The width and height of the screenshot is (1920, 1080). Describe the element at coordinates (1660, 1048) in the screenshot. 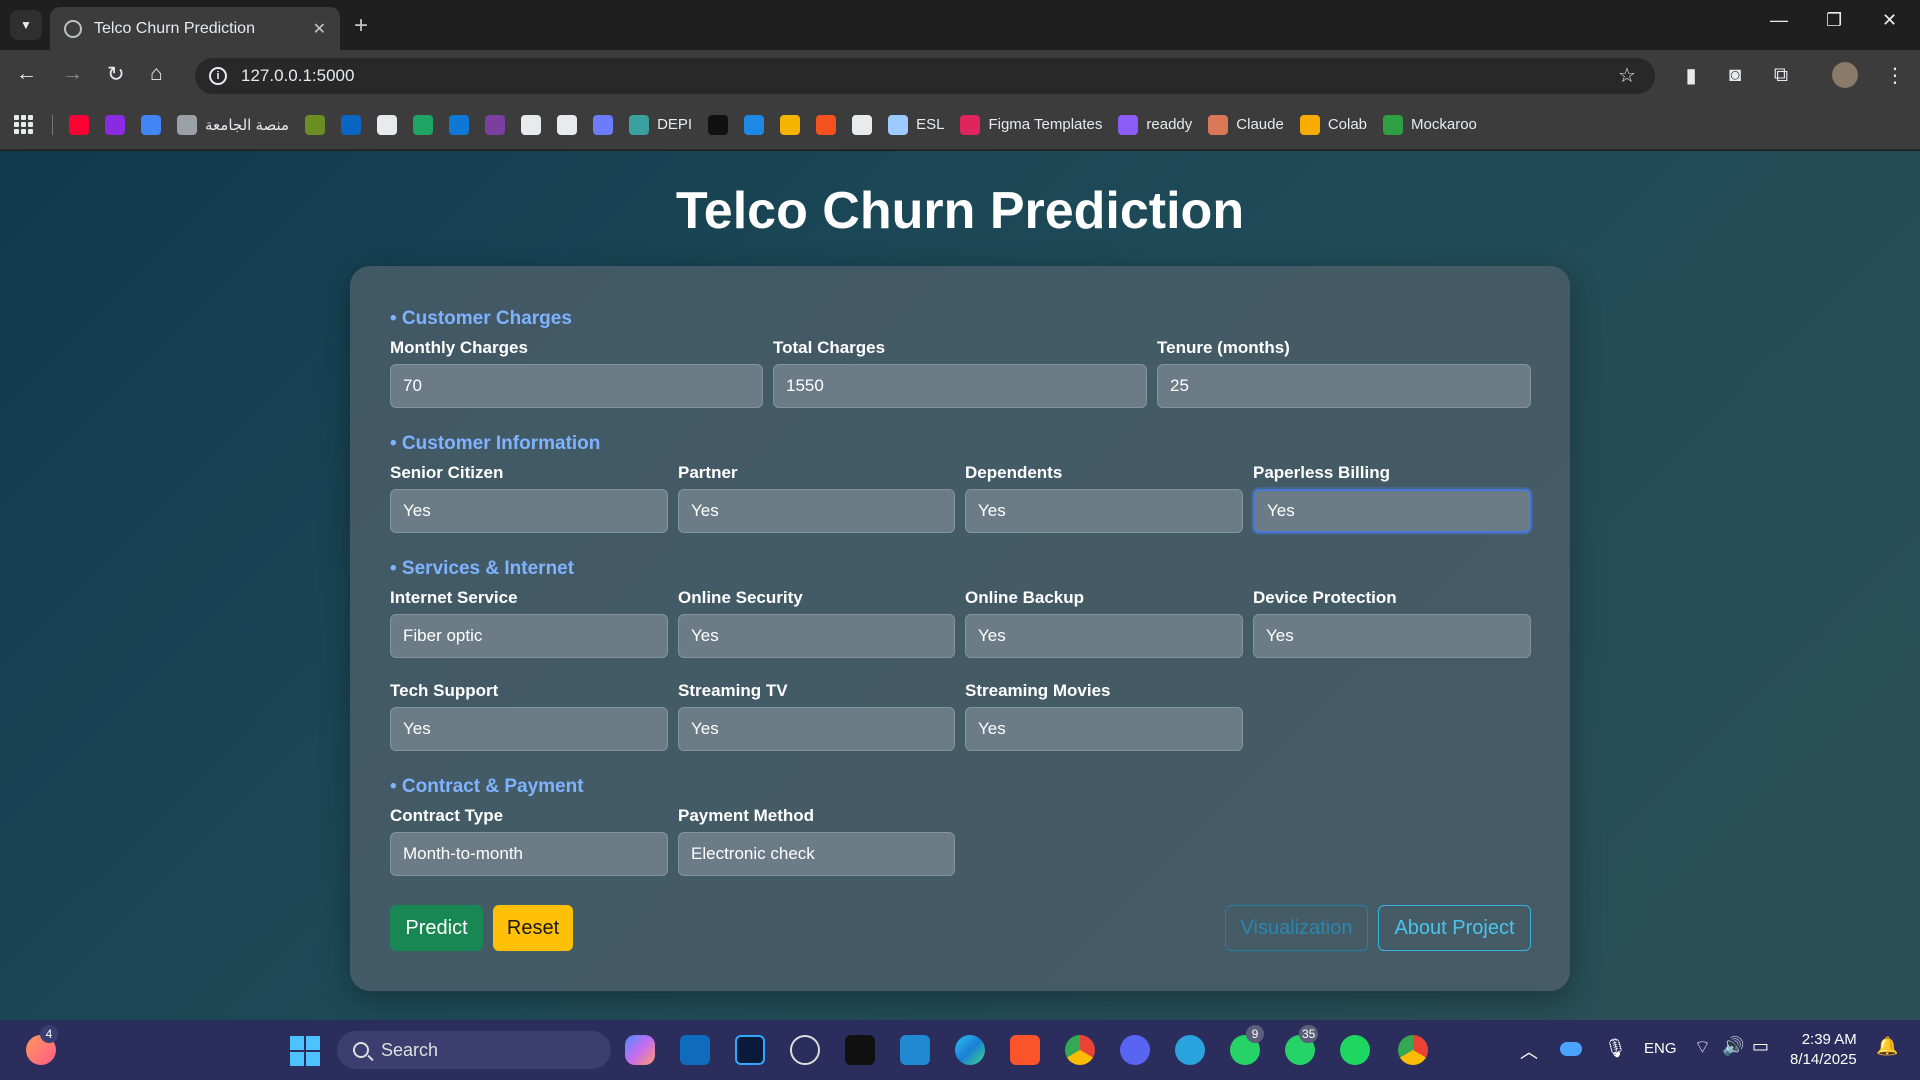

I see `language-indicator: ENG` at that location.